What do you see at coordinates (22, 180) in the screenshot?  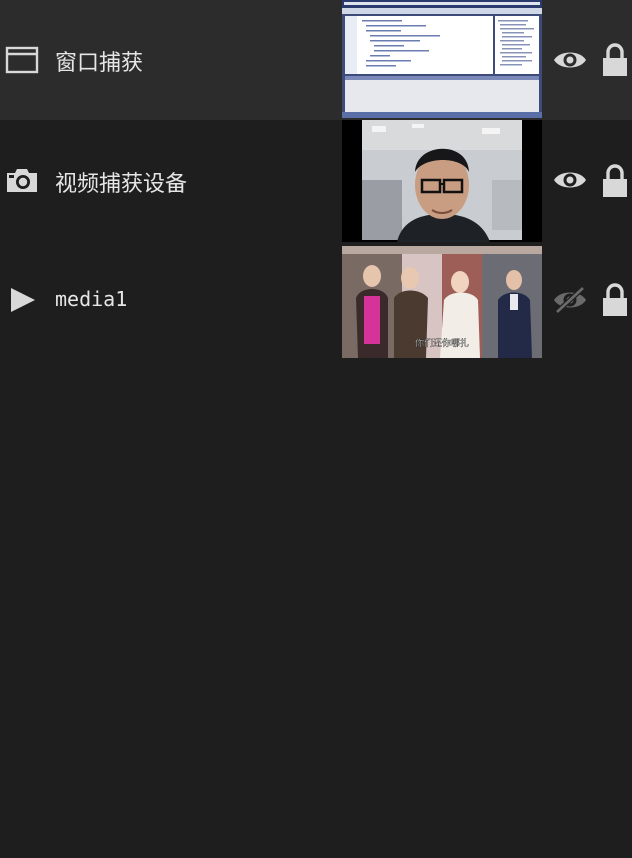 I see `camera-icon` at bounding box center [22, 180].